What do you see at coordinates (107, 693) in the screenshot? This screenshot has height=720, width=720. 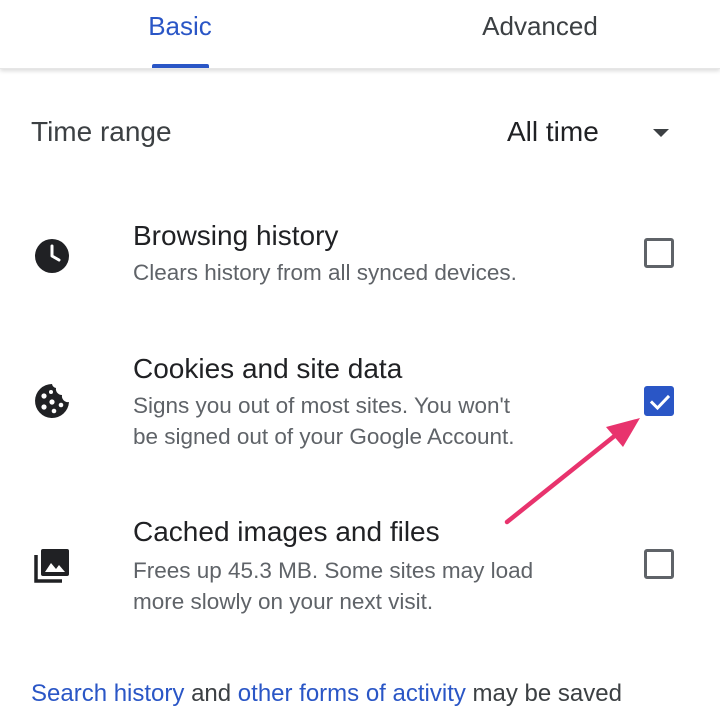 I see `search-history-link: Search history` at bounding box center [107, 693].